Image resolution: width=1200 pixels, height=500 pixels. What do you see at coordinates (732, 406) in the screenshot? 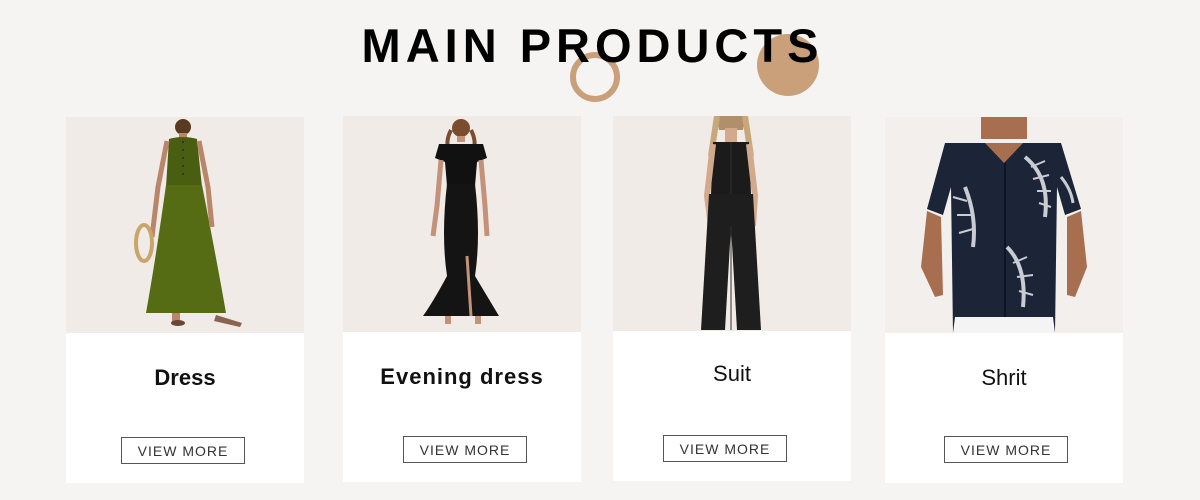
I see `product-body-suit: Suit VIEW MORE` at bounding box center [732, 406].